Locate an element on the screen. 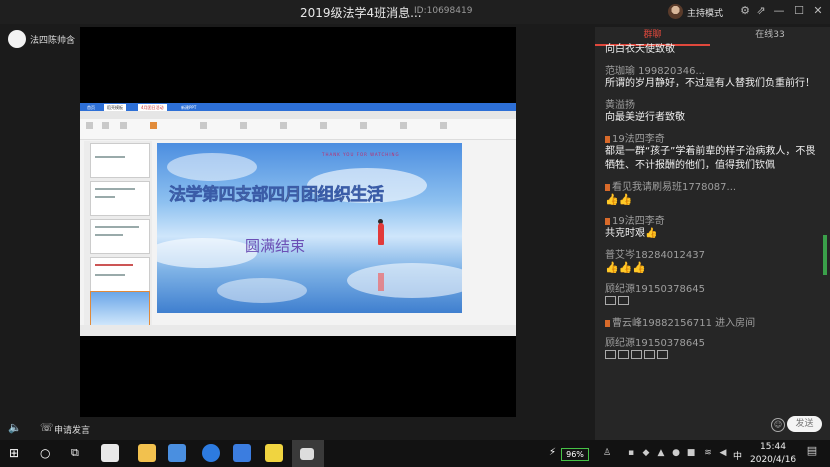 This screenshot has width=830, height=467. store-icon is located at coordinates (177, 453).